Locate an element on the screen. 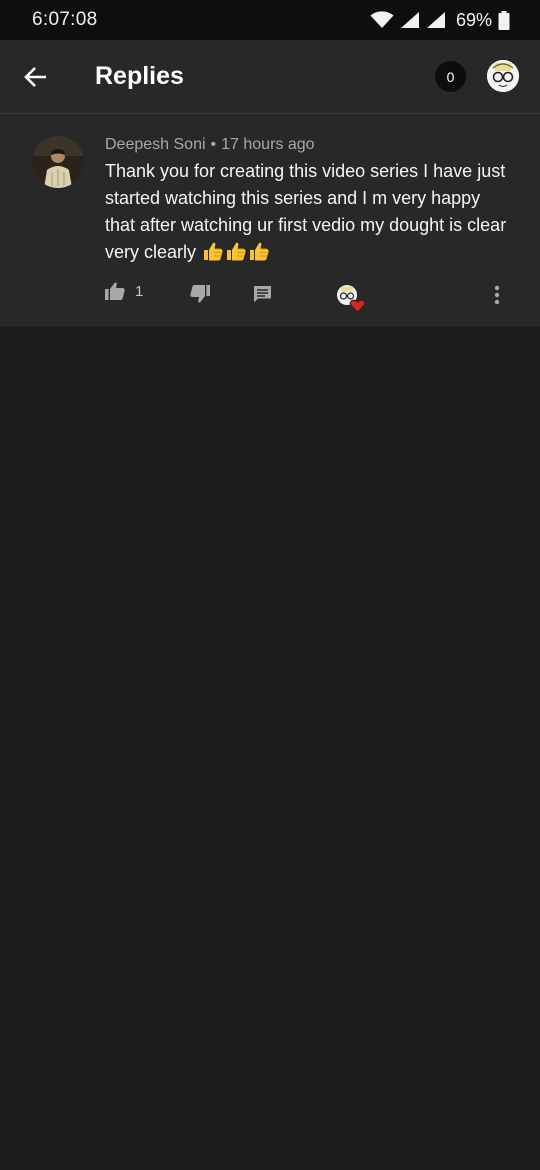 Image resolution: width=540 pixels, height=1170 pixels. comment-time: 17 hours ago is located at coordinates (268, 144).